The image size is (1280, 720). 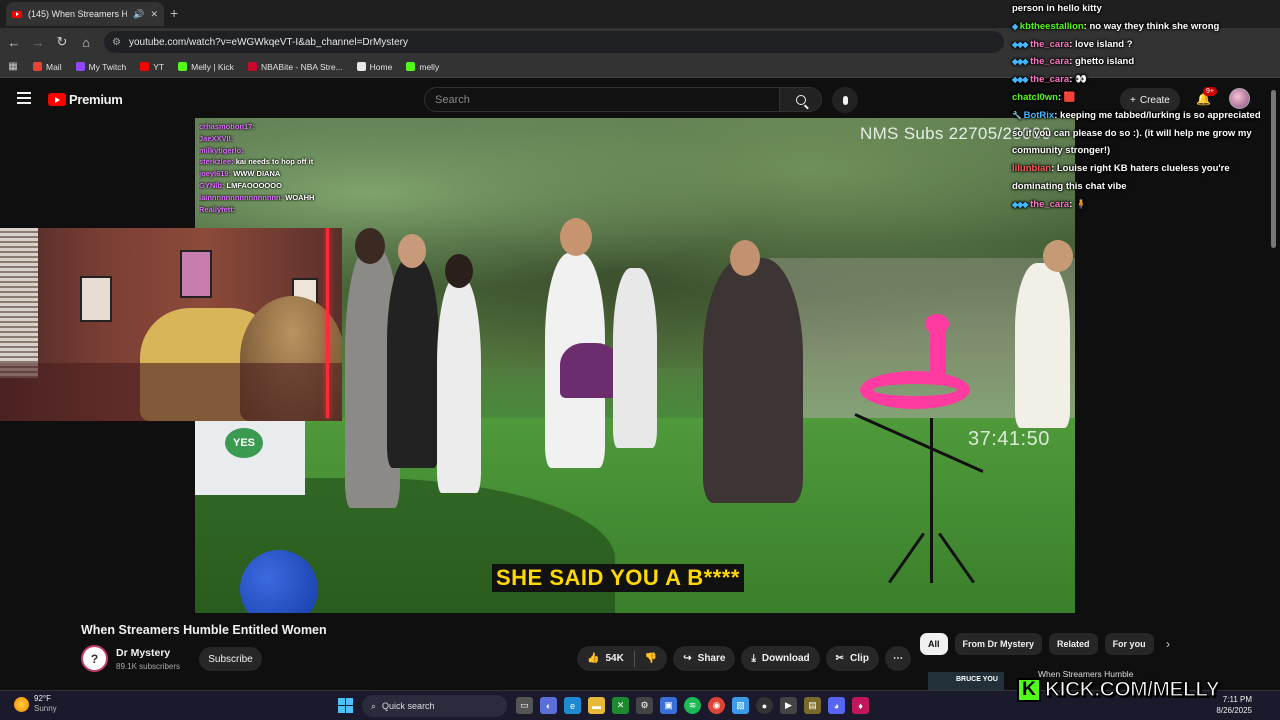 What do you see at coordinates (345, 705) in the screenshot?
I see `windows-start-icon` at bounding box center [345, 705].